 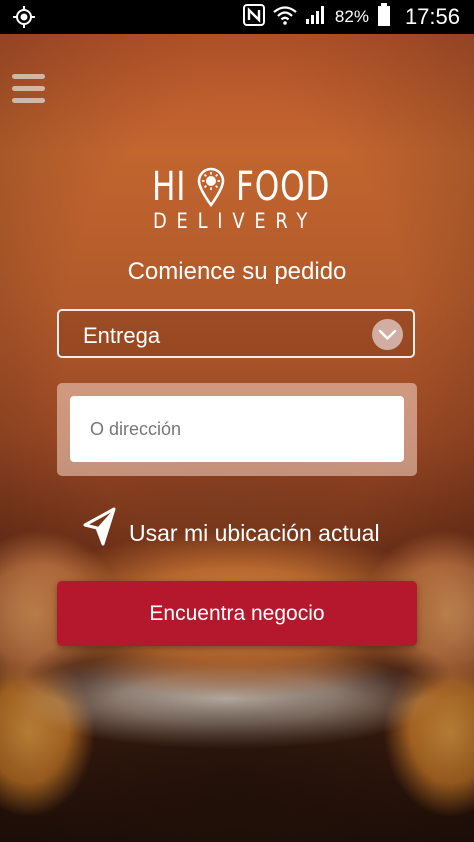 What do you see at coordinates (235, 221) in the screenshot?
I see `logo-text-delivery: DELIVERY` at bounding box center [235, 221].